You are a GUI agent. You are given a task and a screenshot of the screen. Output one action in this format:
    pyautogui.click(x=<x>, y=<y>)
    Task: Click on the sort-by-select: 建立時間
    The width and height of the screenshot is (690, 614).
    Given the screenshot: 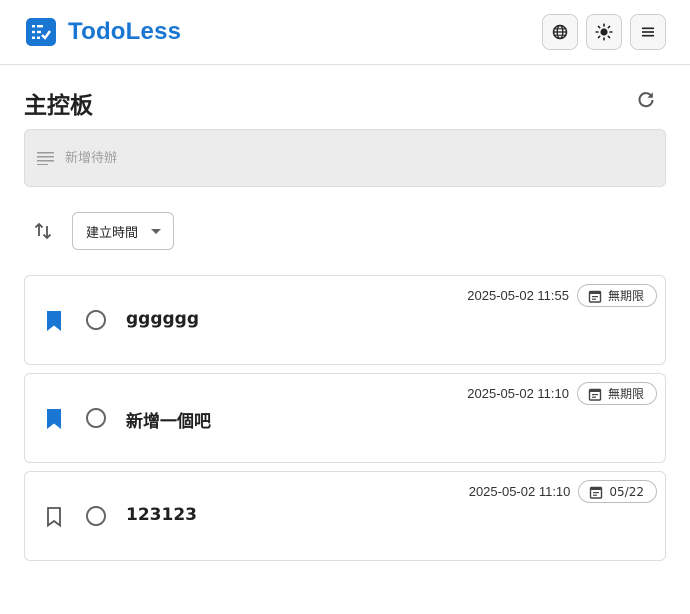 What is the action you would take?
    pyautogui.click(x=123, y=231)
    